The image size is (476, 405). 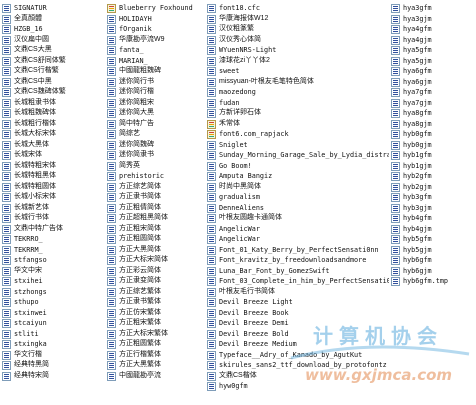 I want to click on file-item: 华文行楷, so click(x=52, y=355).